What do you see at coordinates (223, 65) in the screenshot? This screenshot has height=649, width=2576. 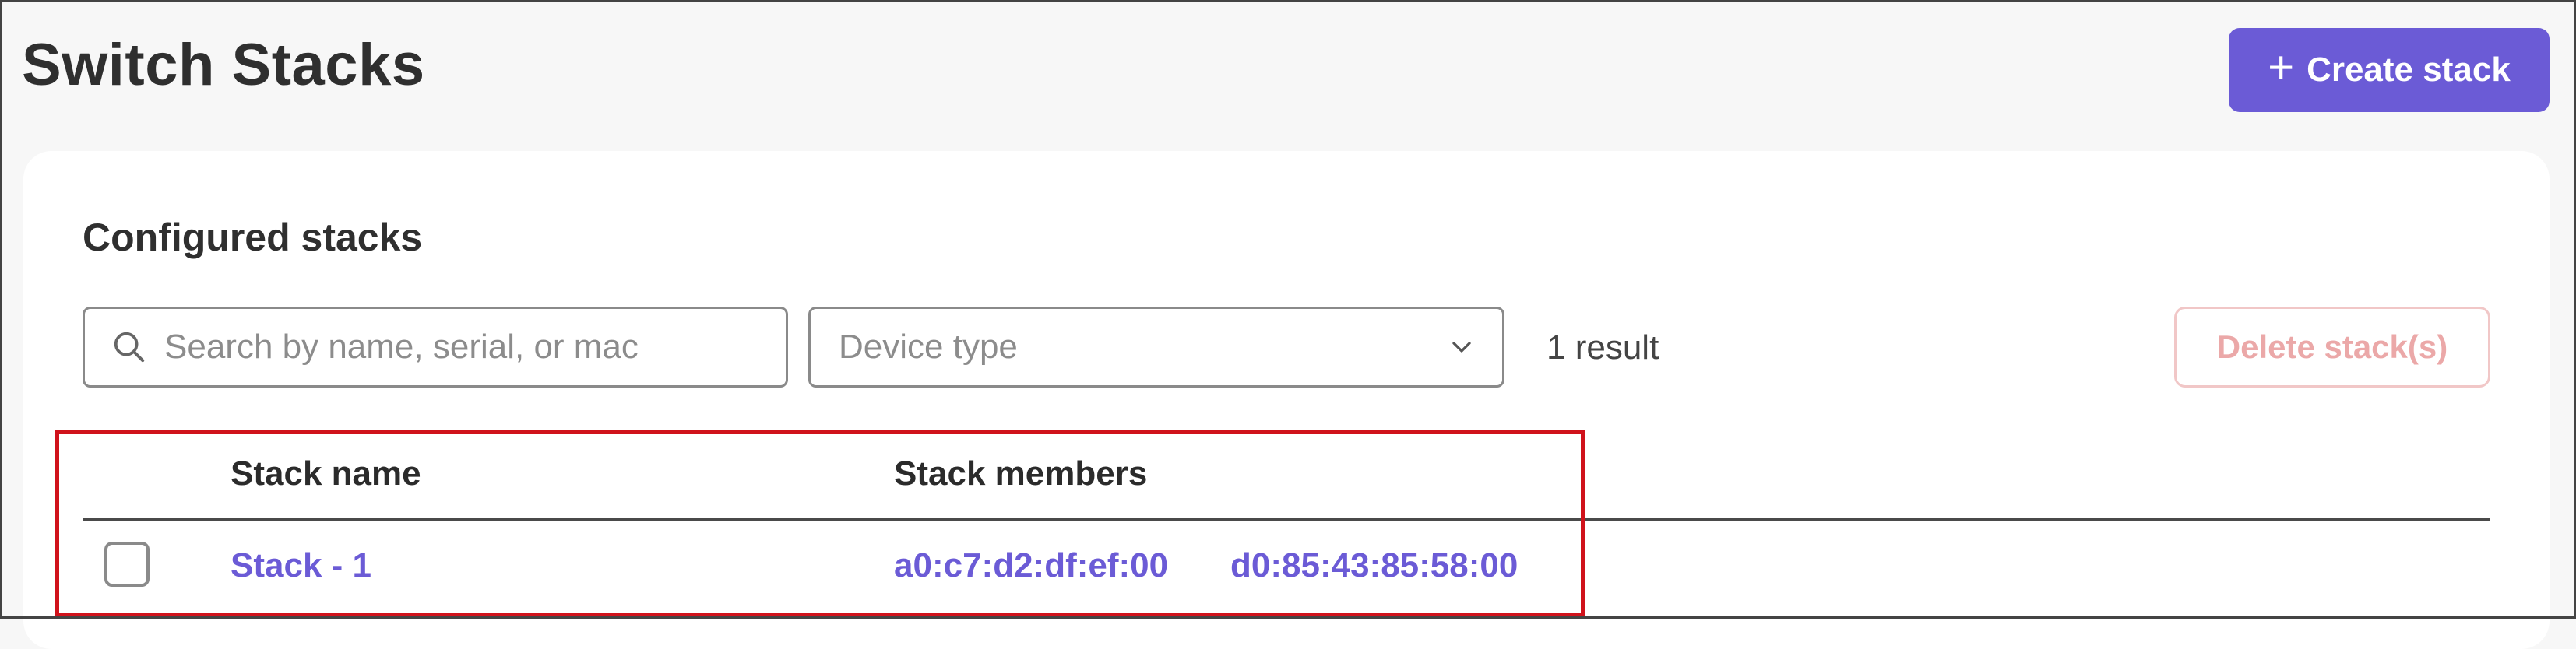 I see `page-title: Switch Stacks` at bounding box center [223, 65].